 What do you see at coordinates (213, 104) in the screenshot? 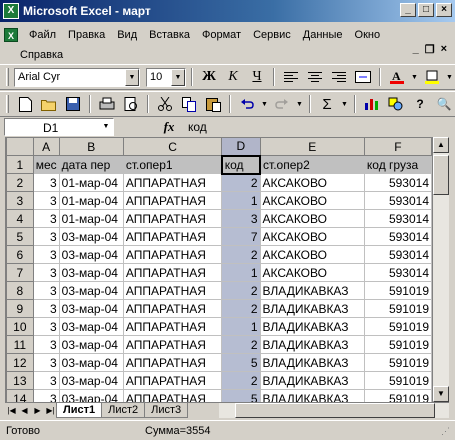
I see `paste-icon` at bounding box center [213, 104].